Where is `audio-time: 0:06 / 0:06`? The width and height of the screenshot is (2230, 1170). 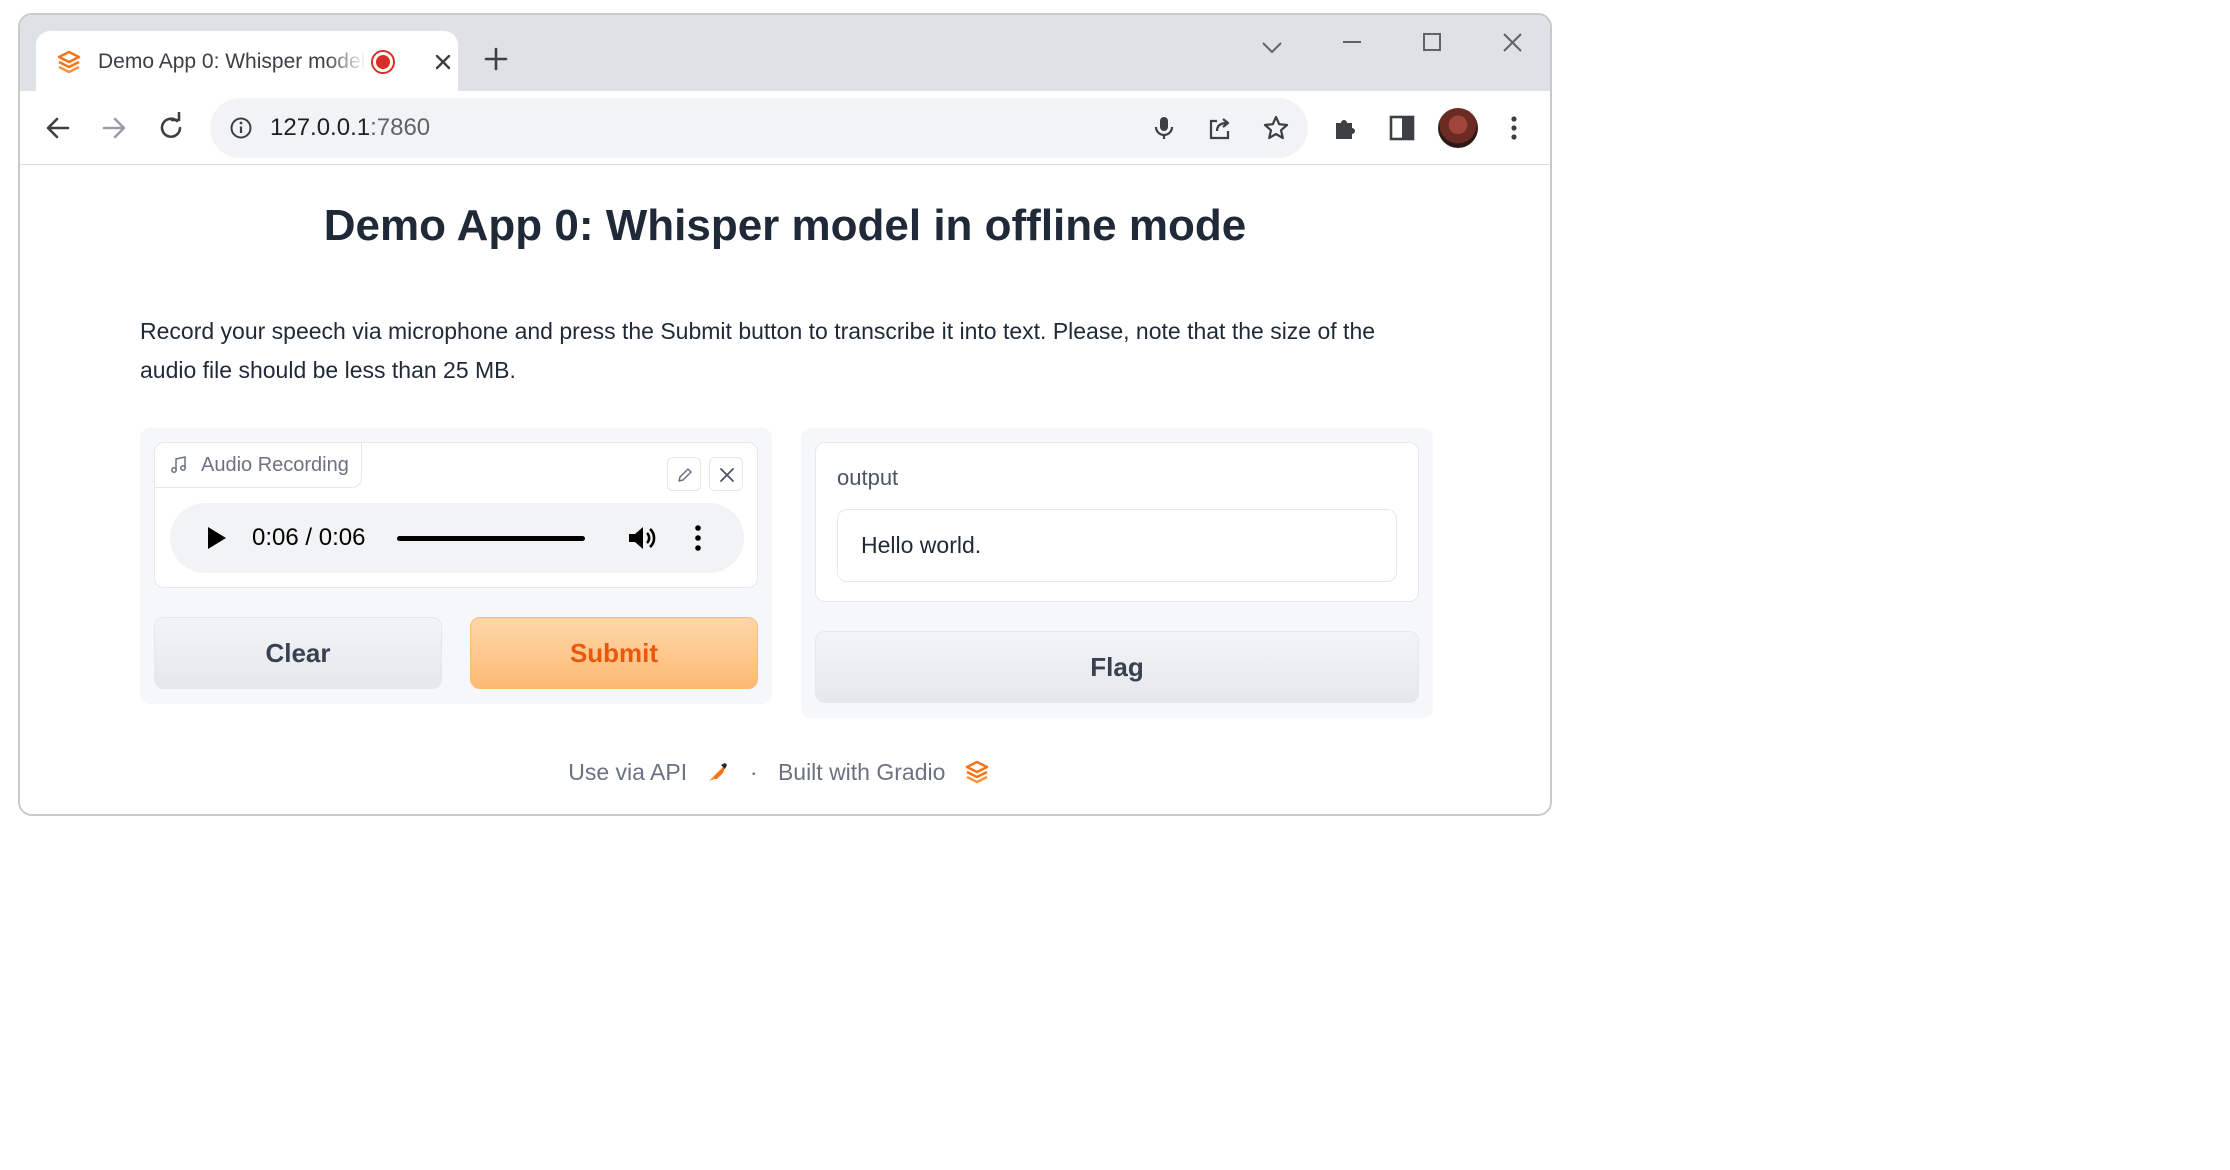
audio-time: 0:06 / 0:06 is located at coordinates (309, 537).